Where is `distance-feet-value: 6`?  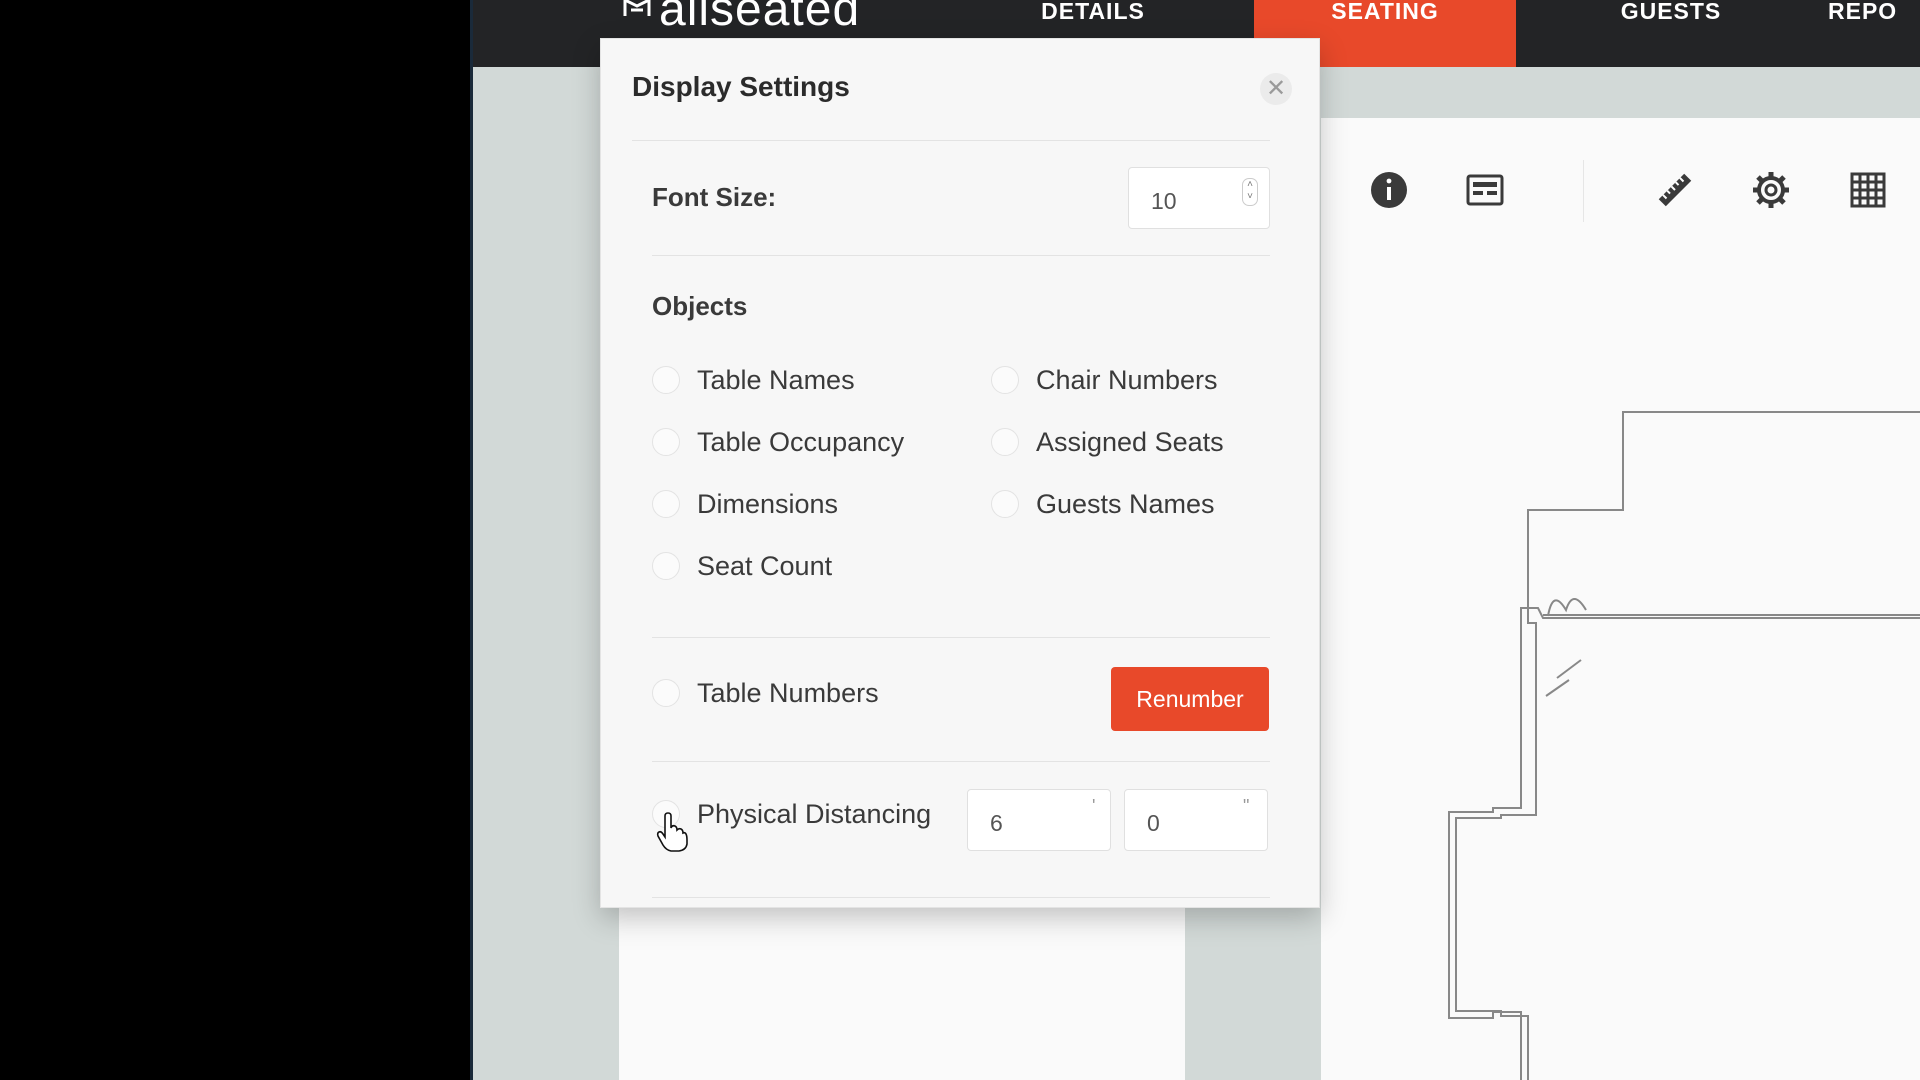 distance-feet-value: 6 is located at coordinates (996, 823).